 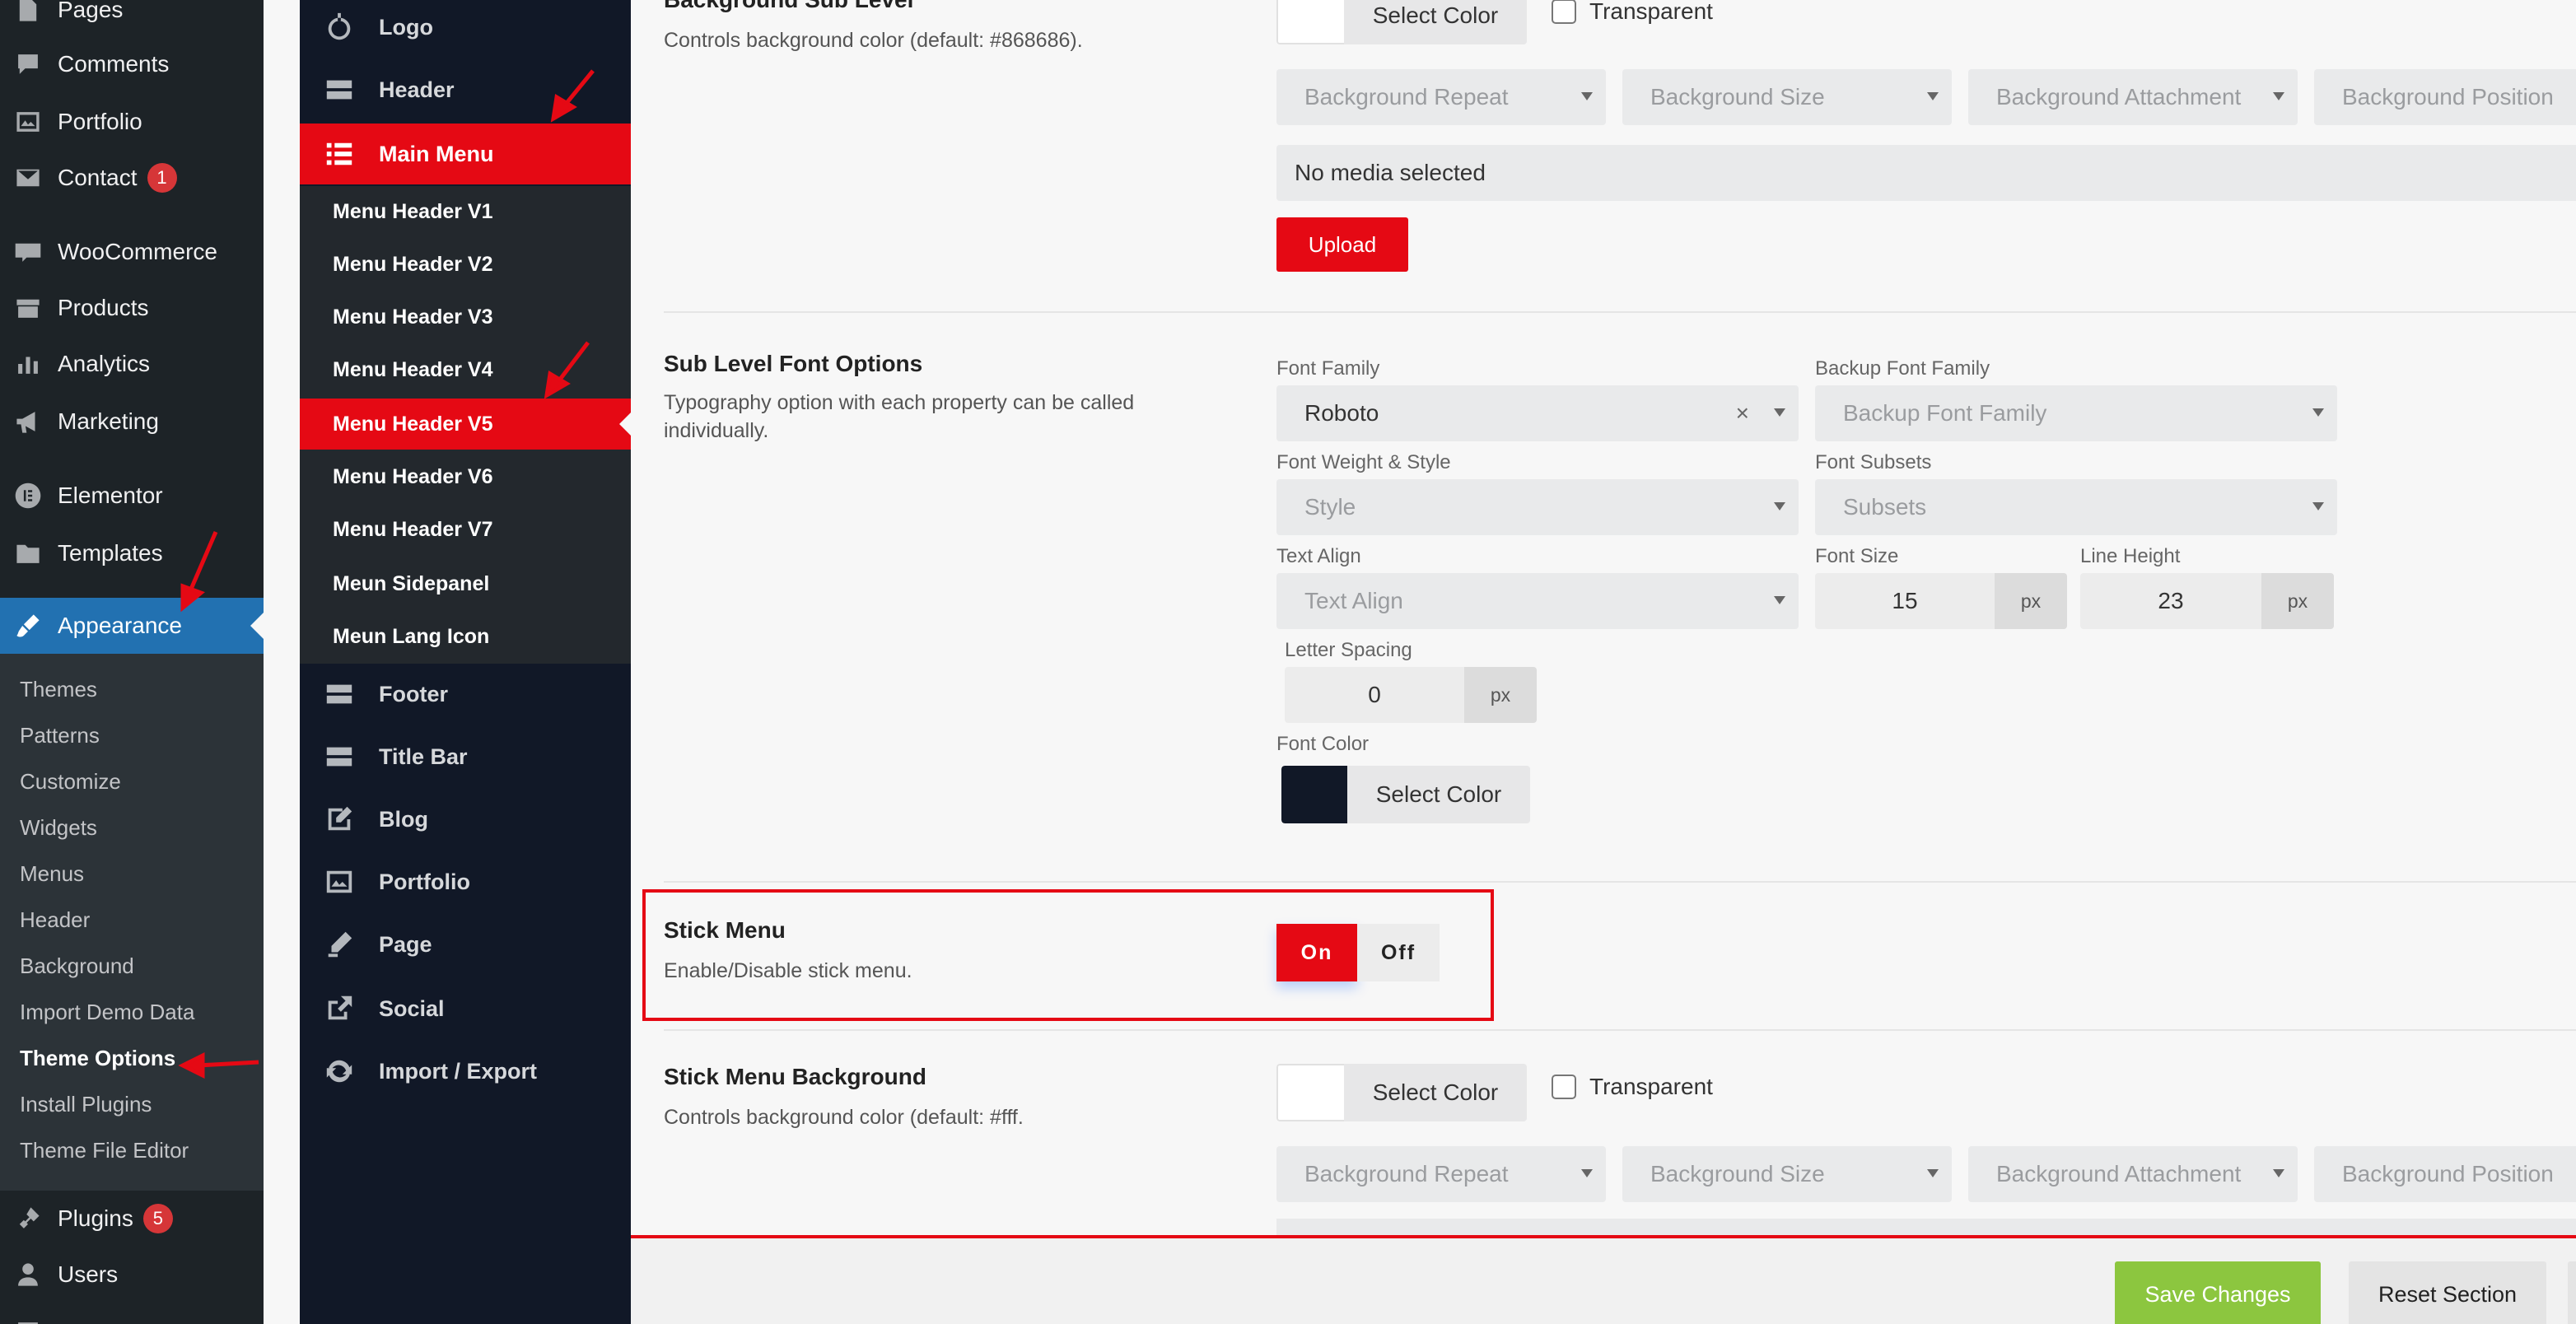 I want to click on wp-submenu-theme-options: Theme Options, so click(x=97, y=1059).